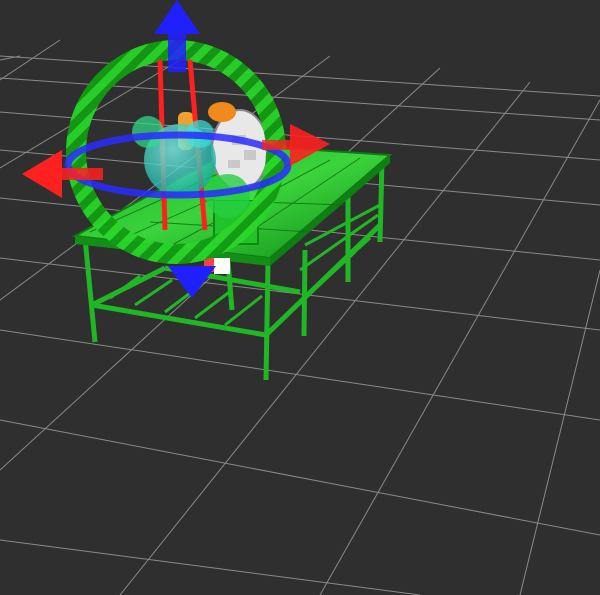  Describe the element at coordinates (222, 266) in the screenshot. I see `robot-base` at that location.